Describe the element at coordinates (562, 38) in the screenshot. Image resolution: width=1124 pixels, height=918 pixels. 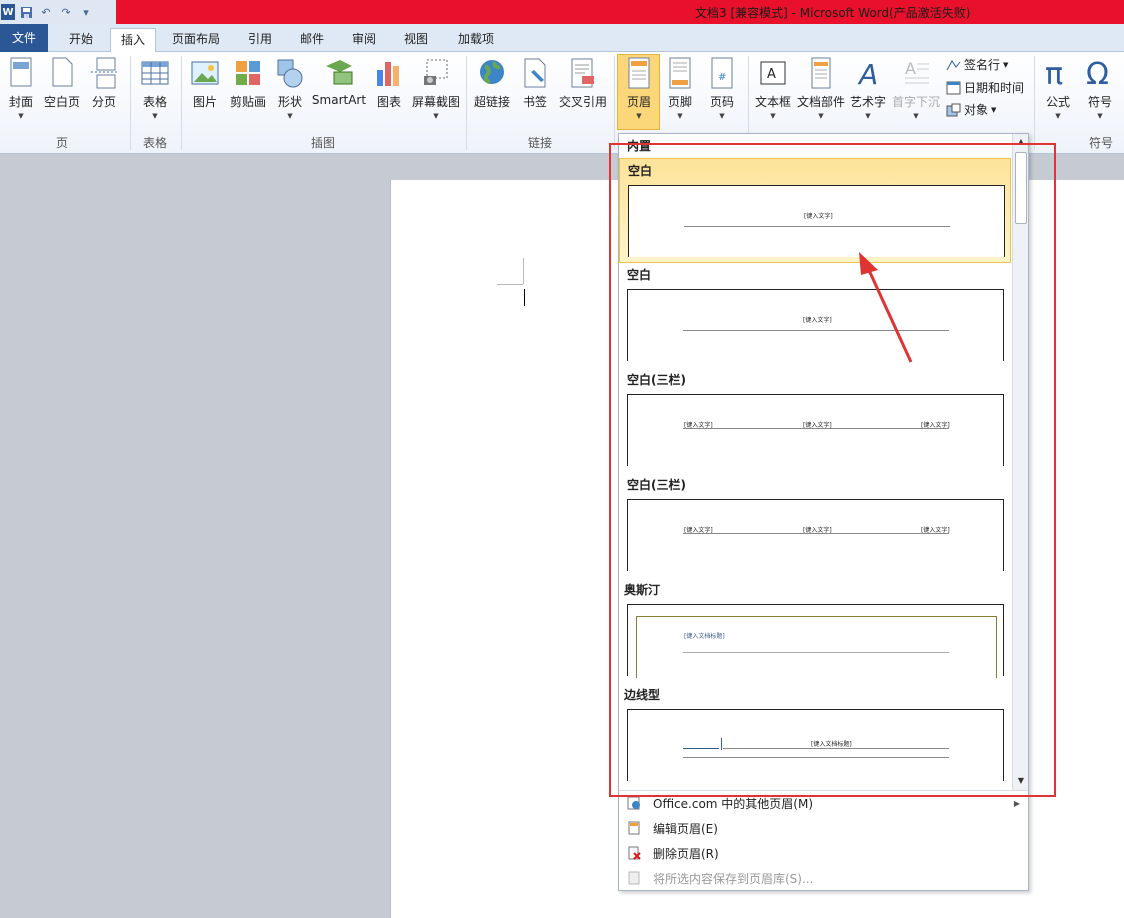
I see `ribbon-tabs: 文件 开始 插入 页面布局 引用 邮件 审阅 视图 加载项` at that location.